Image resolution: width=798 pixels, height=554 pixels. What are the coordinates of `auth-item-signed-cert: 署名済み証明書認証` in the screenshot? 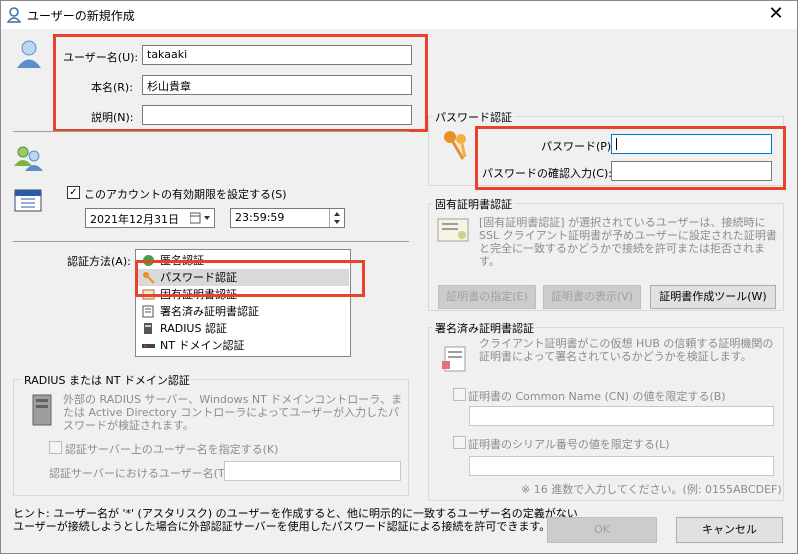 It's located at (243, 311).